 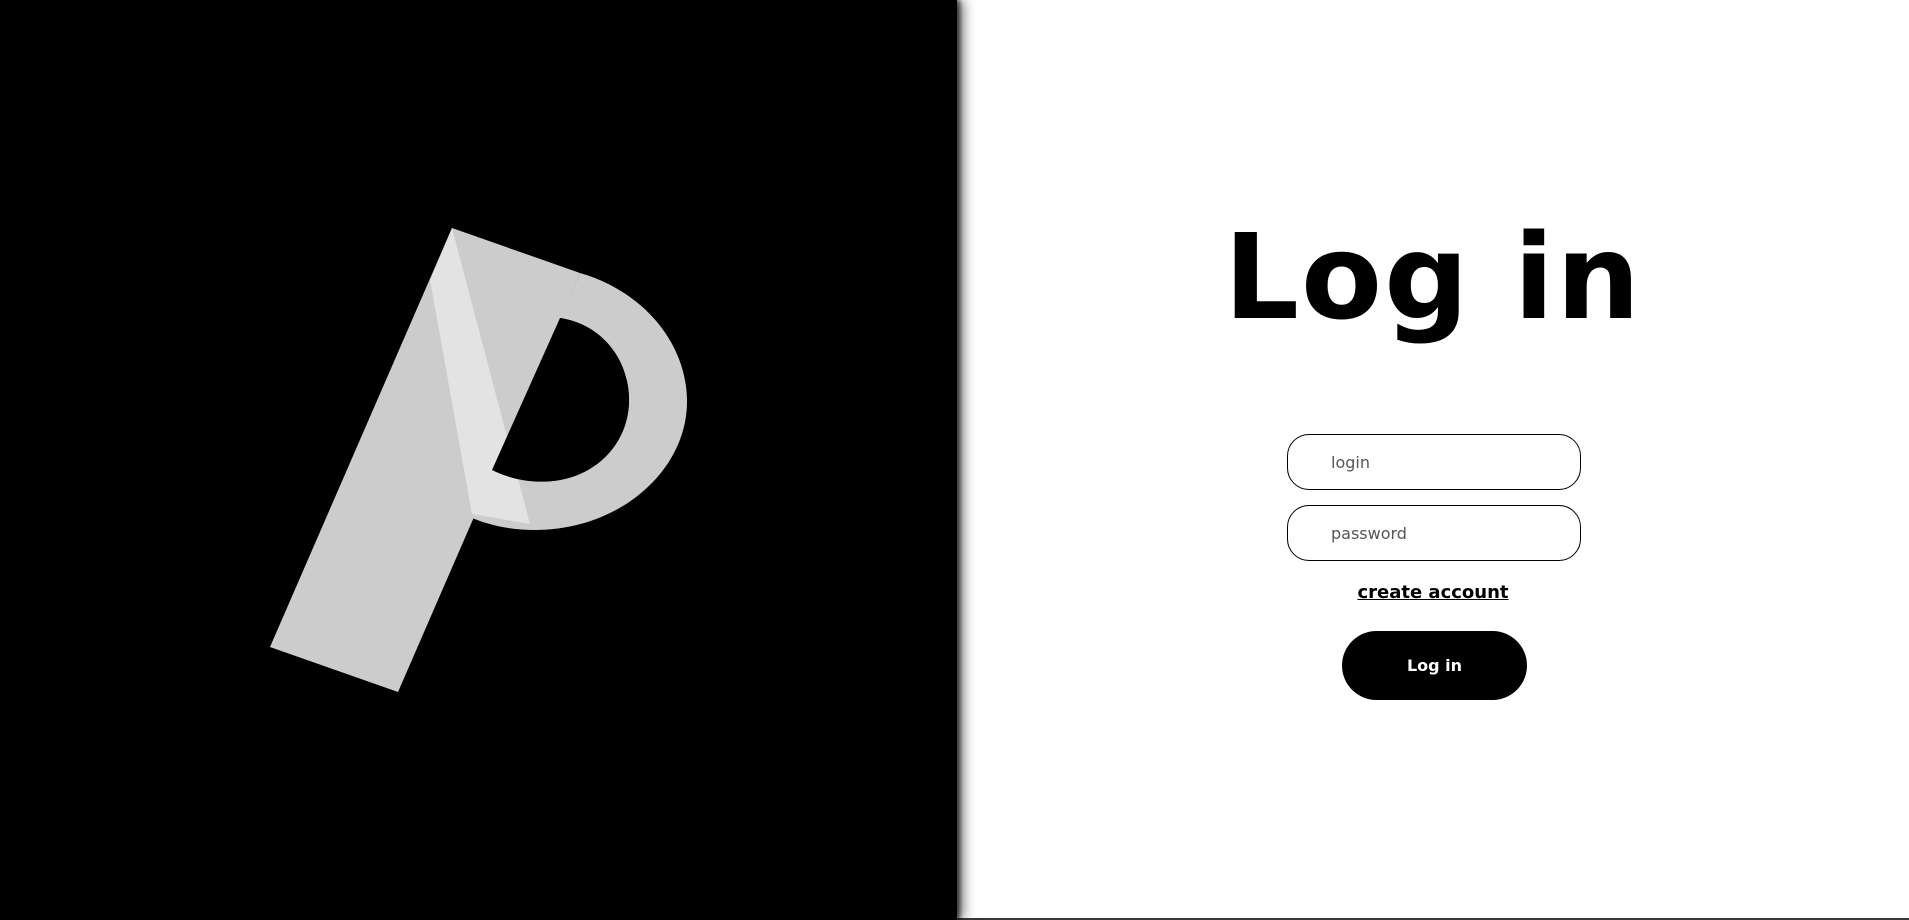 I want to click on login-input, so click(x=1434, y=462).